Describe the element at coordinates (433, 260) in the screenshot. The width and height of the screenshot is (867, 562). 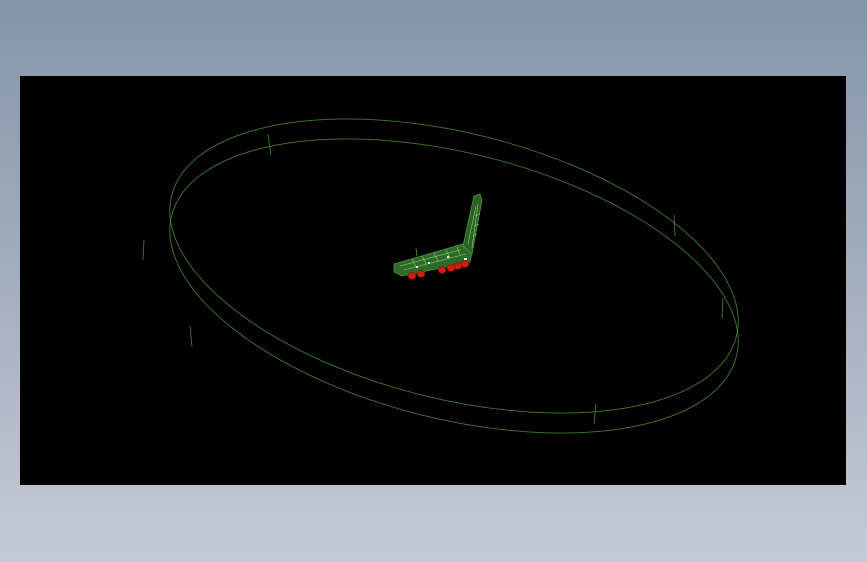
I see `chassis-body` at that location.